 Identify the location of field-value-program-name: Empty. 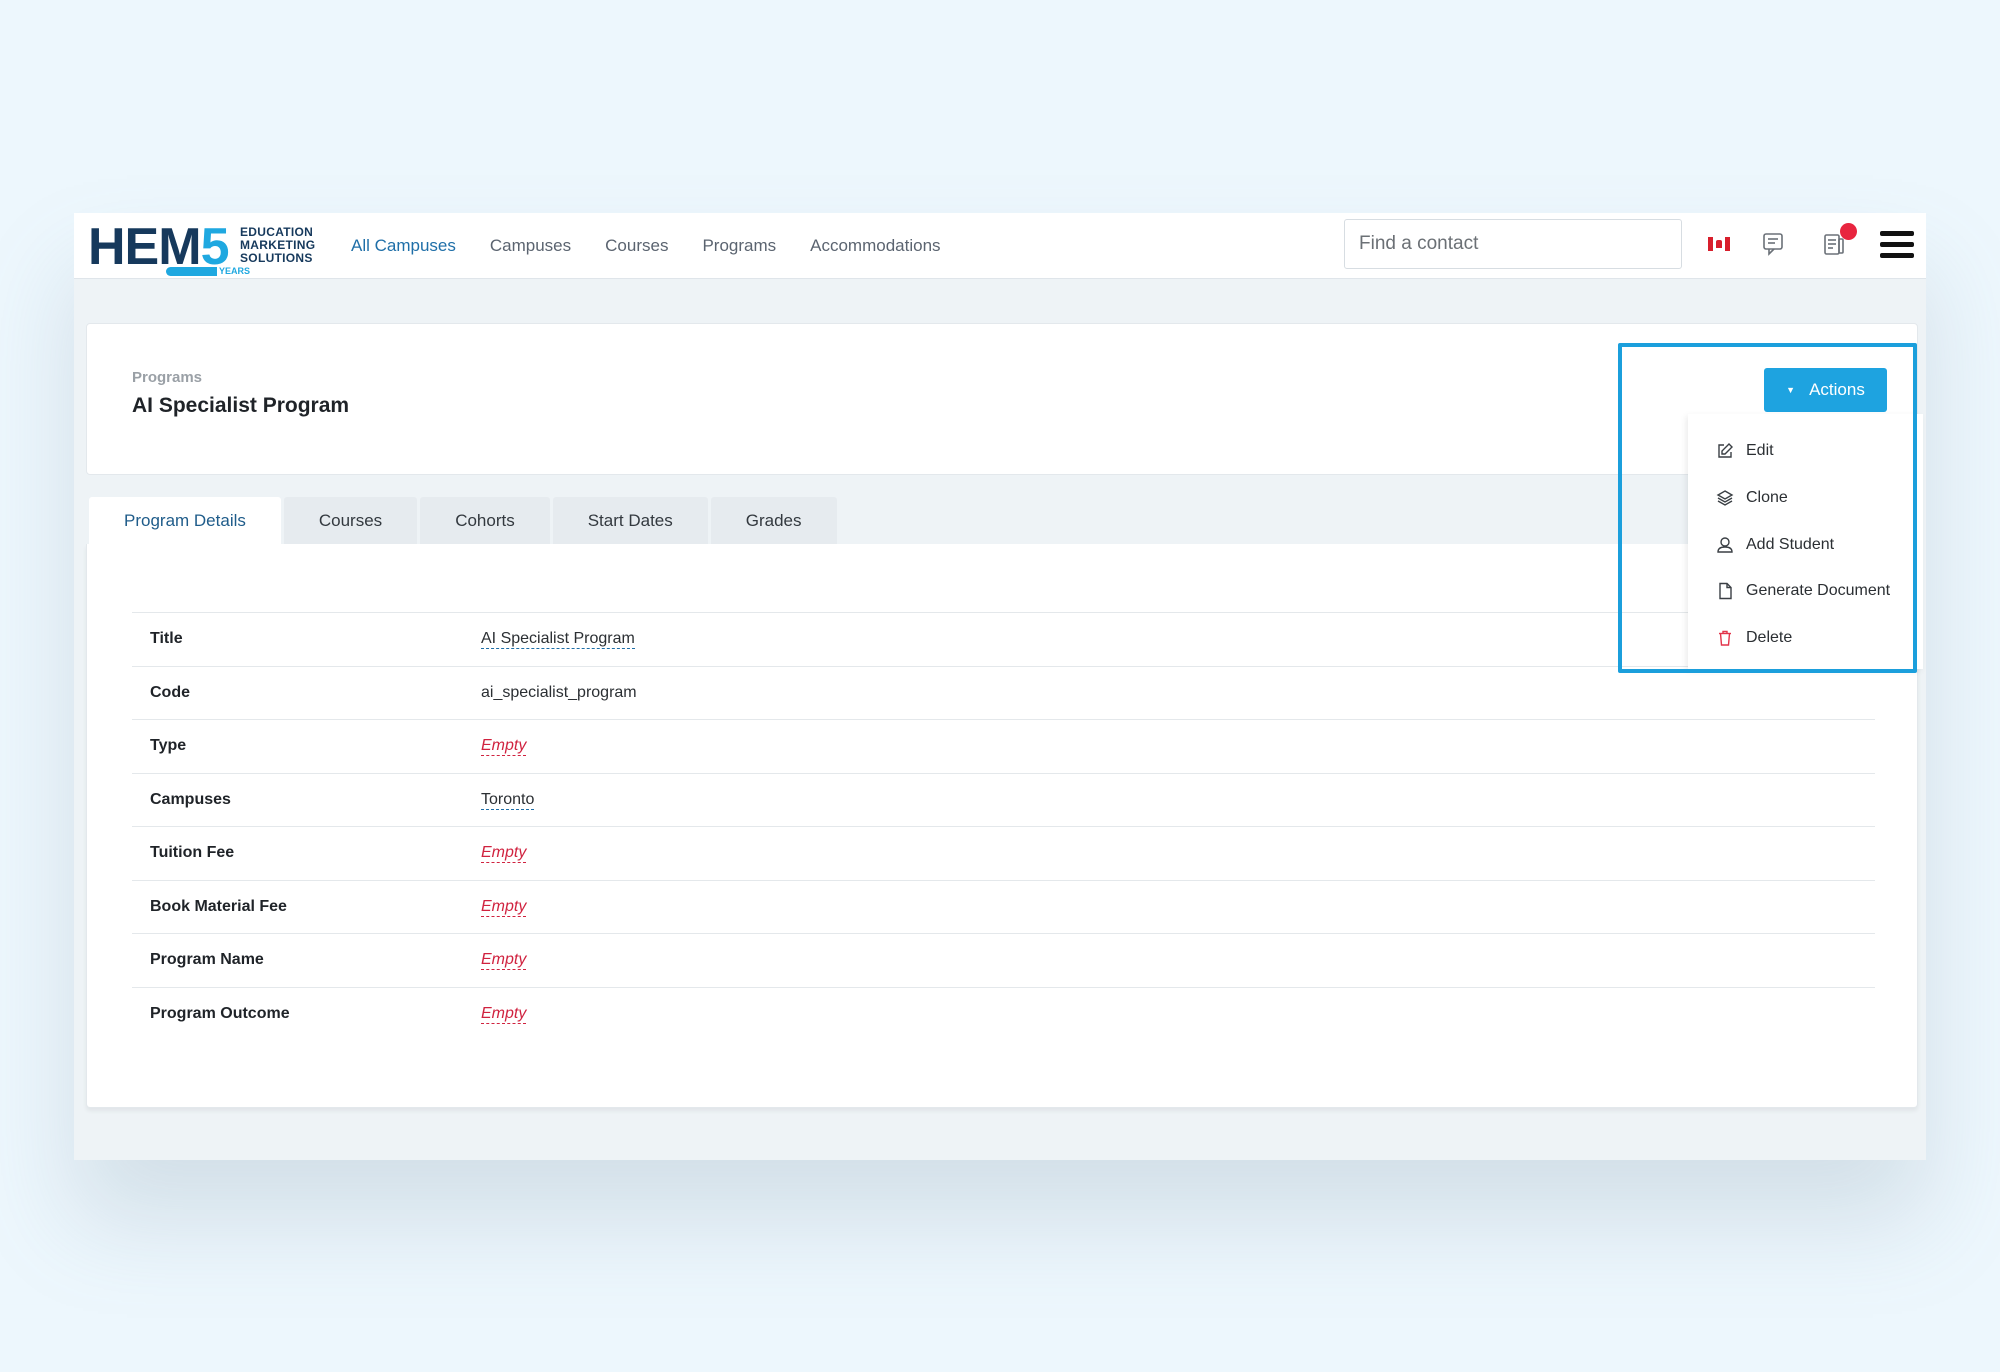
(504, 961).